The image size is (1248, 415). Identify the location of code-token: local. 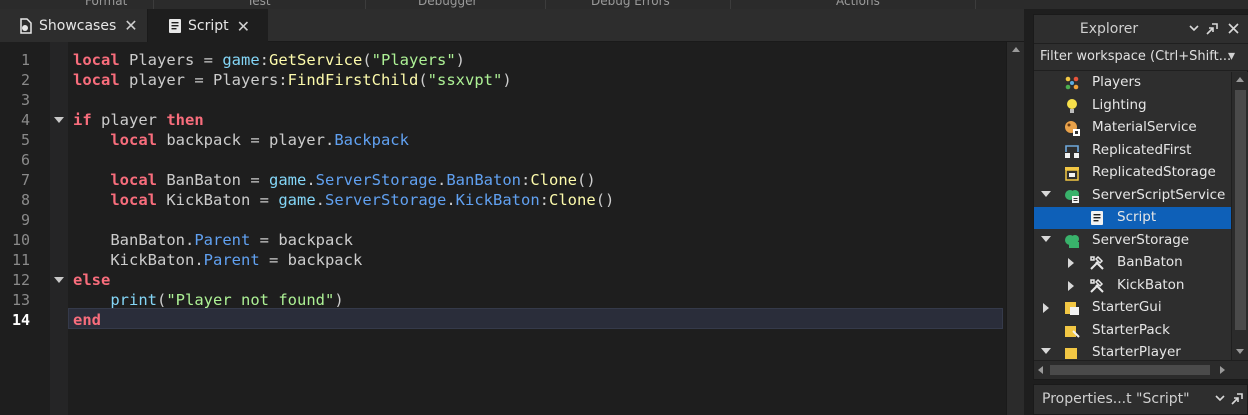
(96, 60).